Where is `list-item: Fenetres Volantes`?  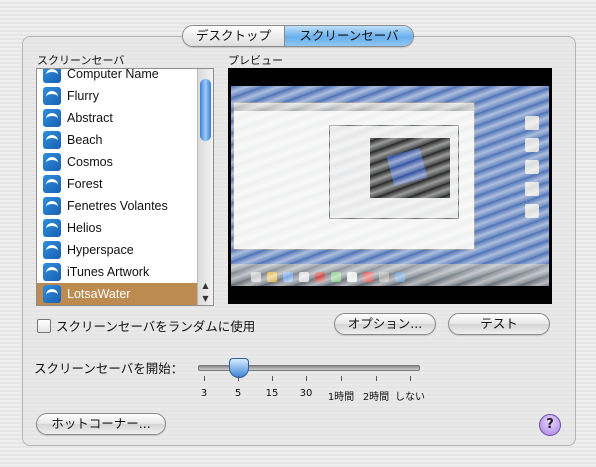 list-item: Fenetres Volantes is located at coordinates (117, 206).